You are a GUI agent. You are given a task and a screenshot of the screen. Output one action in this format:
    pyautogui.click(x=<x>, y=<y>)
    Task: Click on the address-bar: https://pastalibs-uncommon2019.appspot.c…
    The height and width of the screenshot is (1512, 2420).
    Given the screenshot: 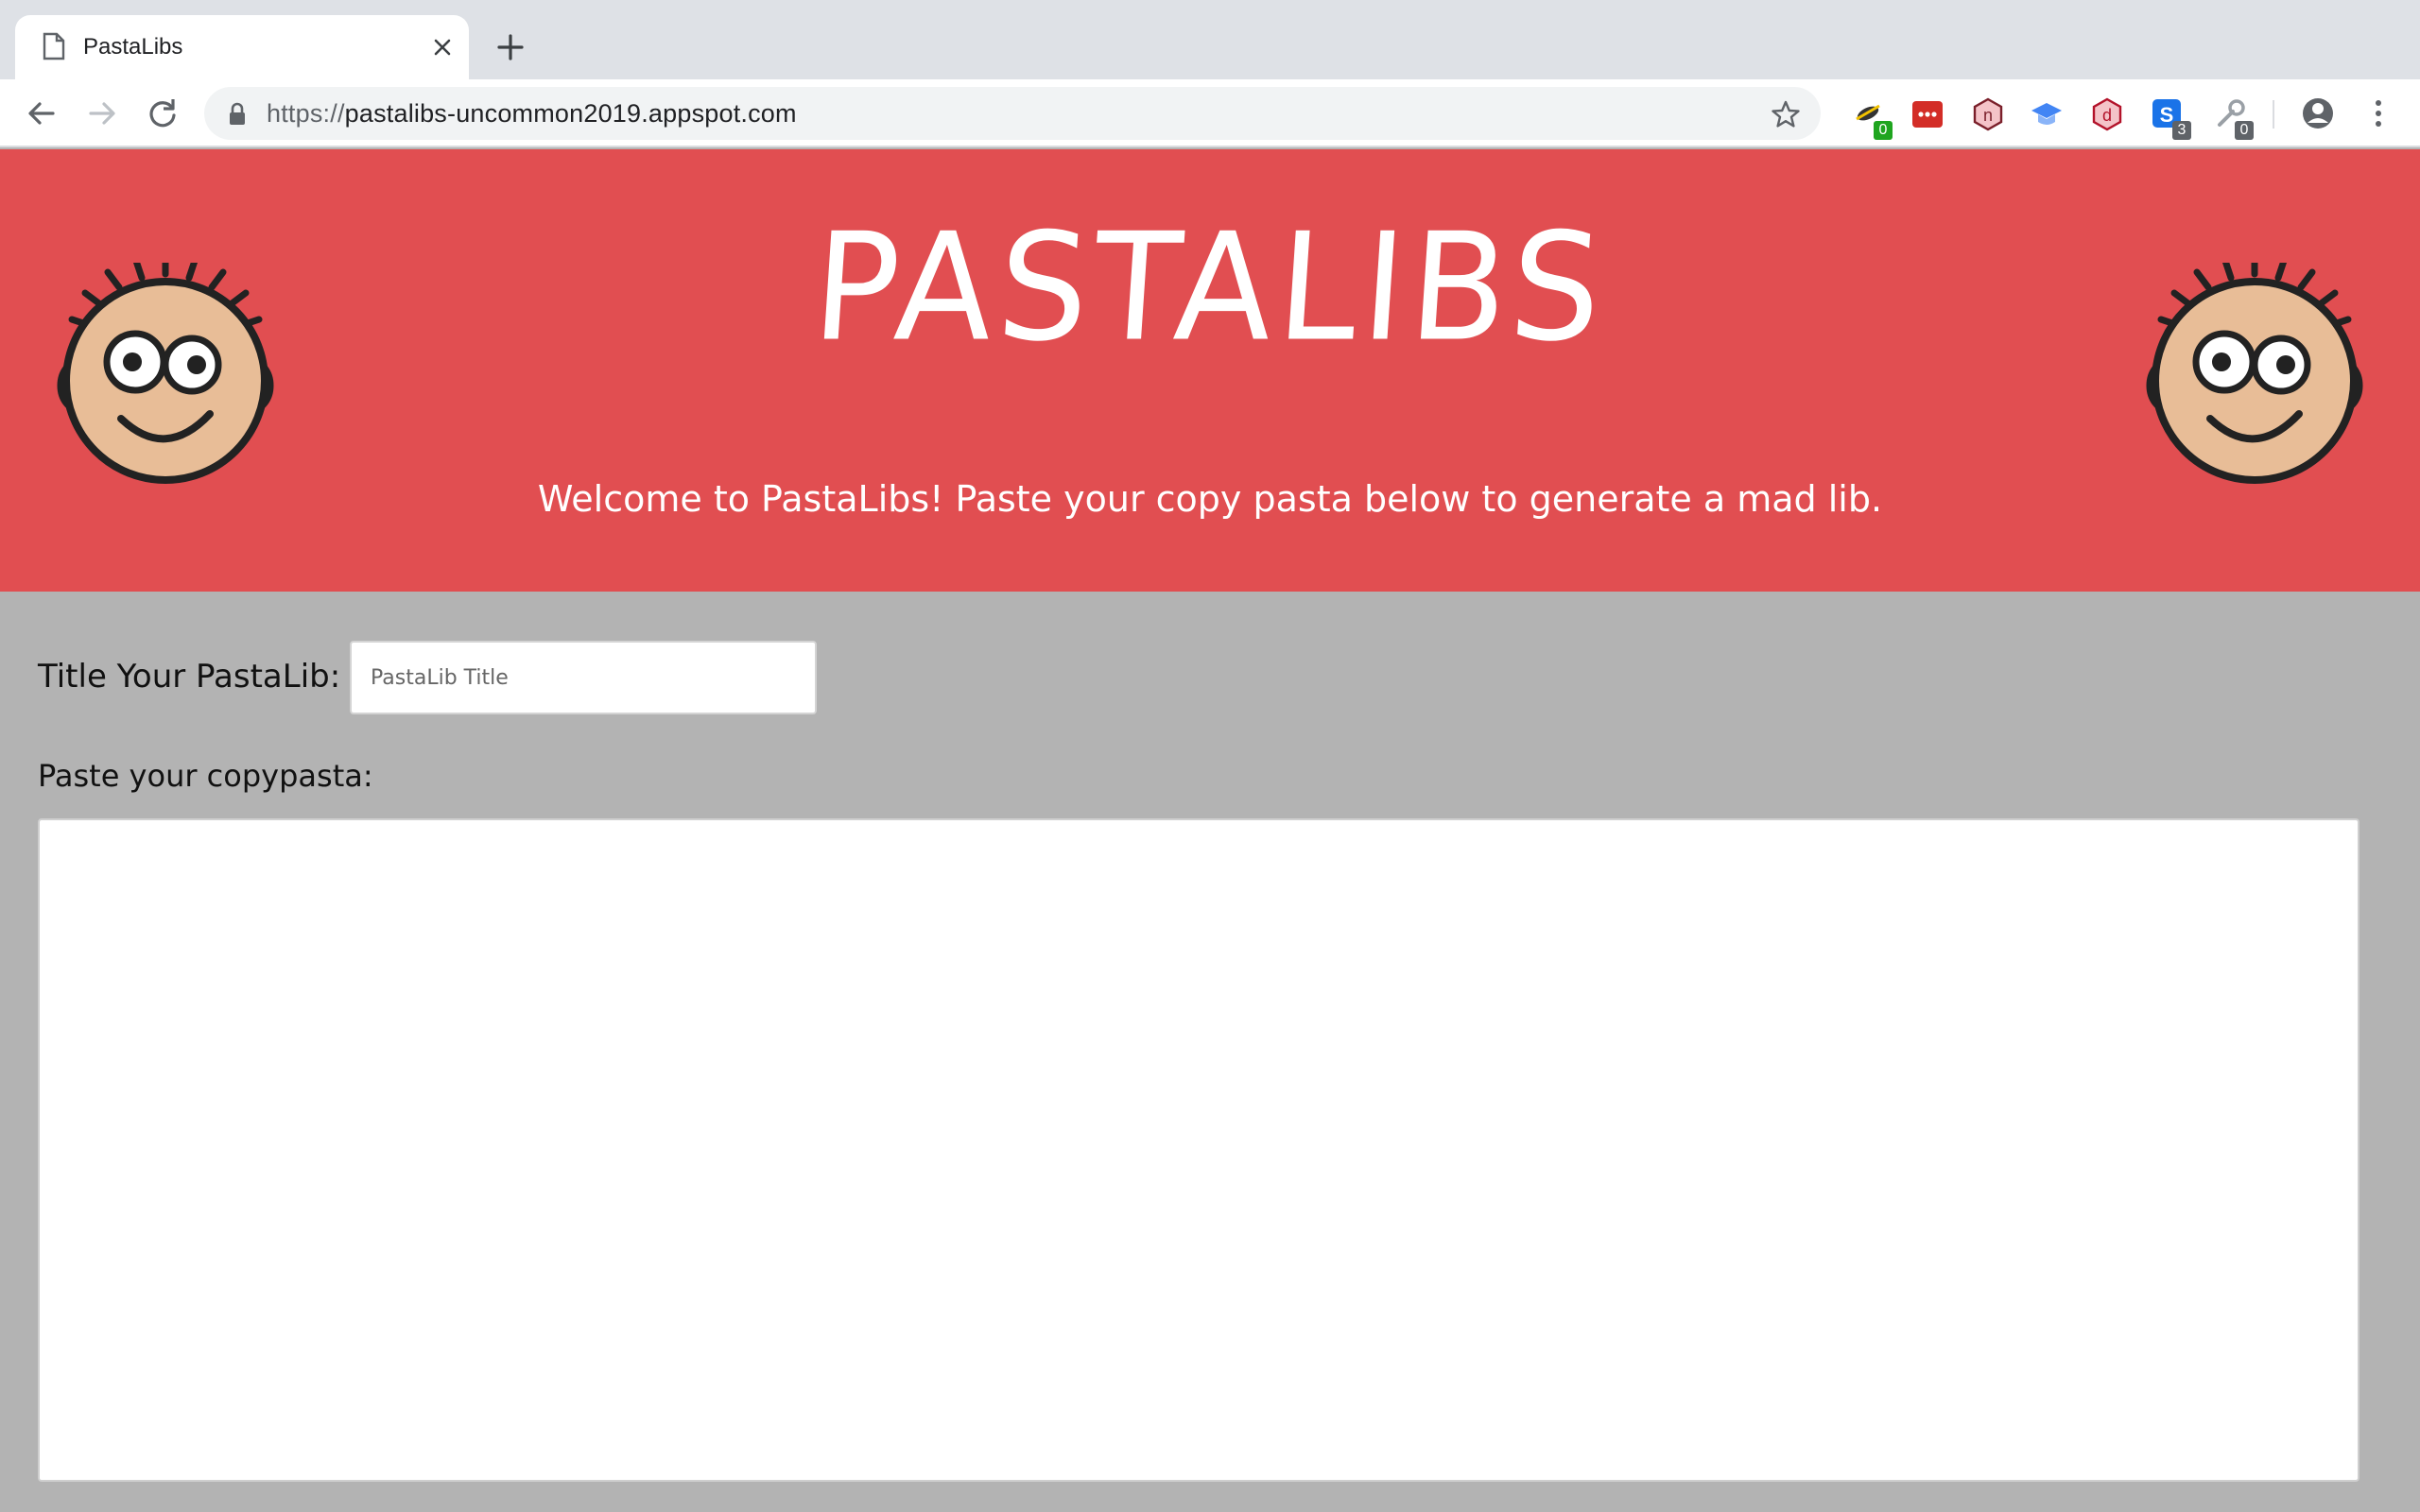 What is the action you would take?
    pyautogui.click(x=1012, y=113)
    